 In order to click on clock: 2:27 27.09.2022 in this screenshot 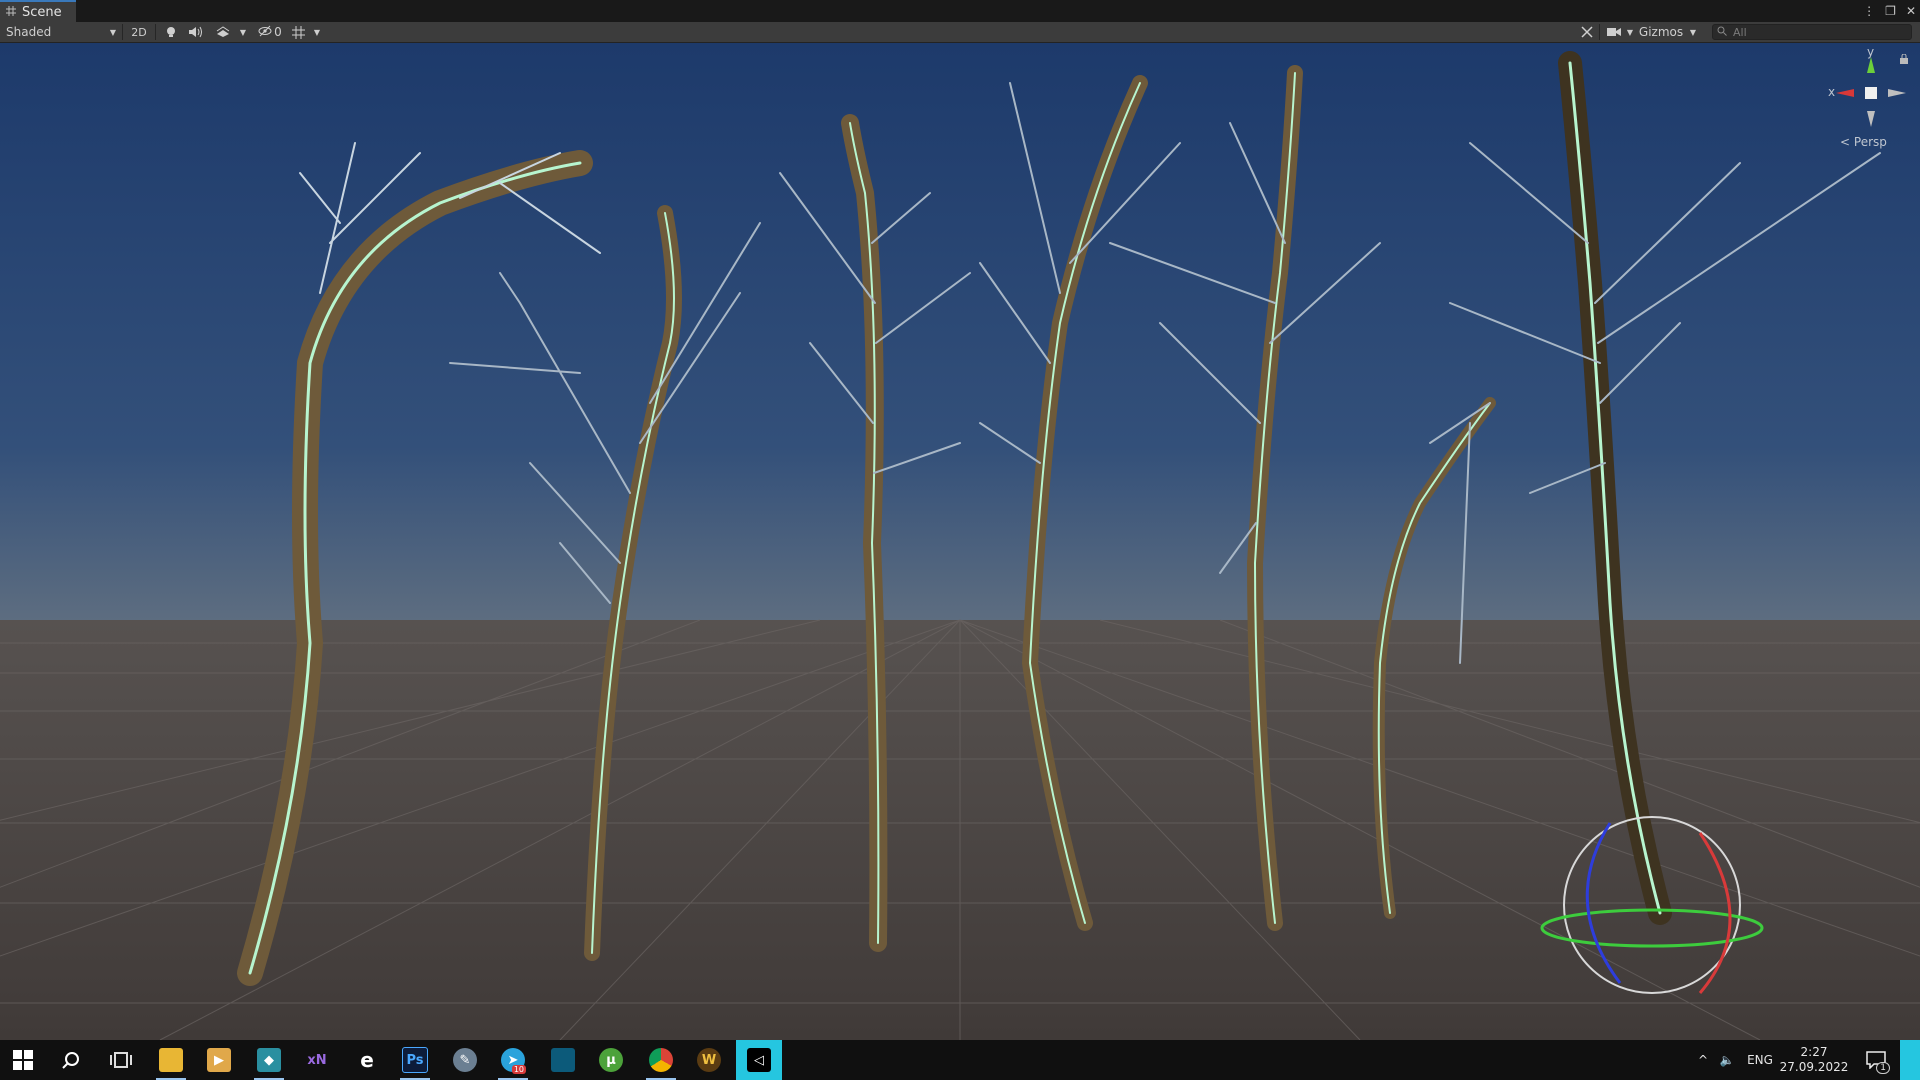, I will do `click(1814, 1060)`.